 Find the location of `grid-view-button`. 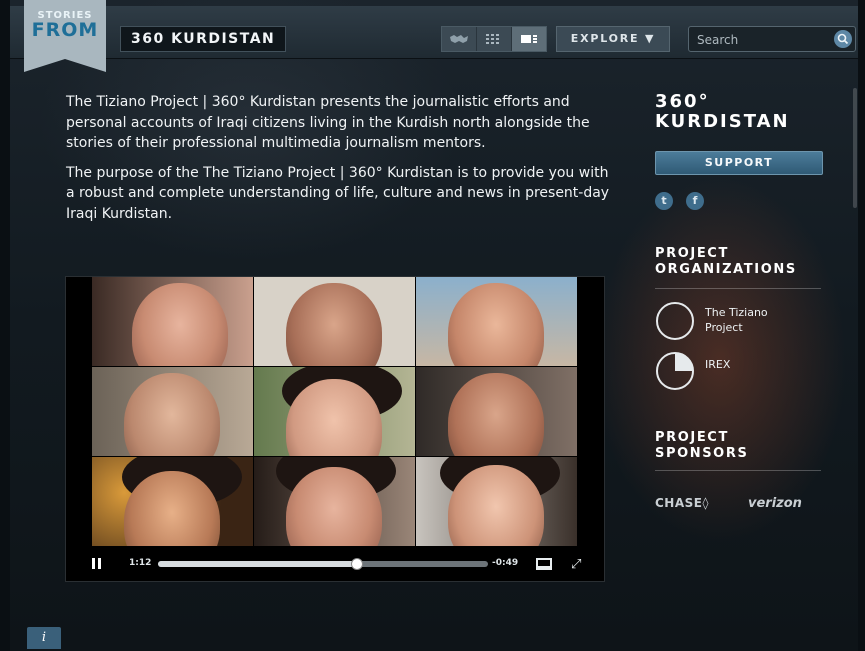

grid-view-button is located at coordinates (494, 39).